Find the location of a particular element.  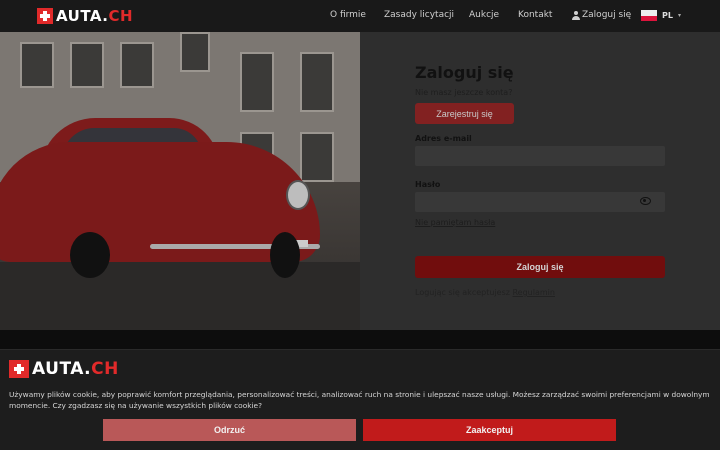

terms-link: Regulamin is located at coordinates (533, 292).